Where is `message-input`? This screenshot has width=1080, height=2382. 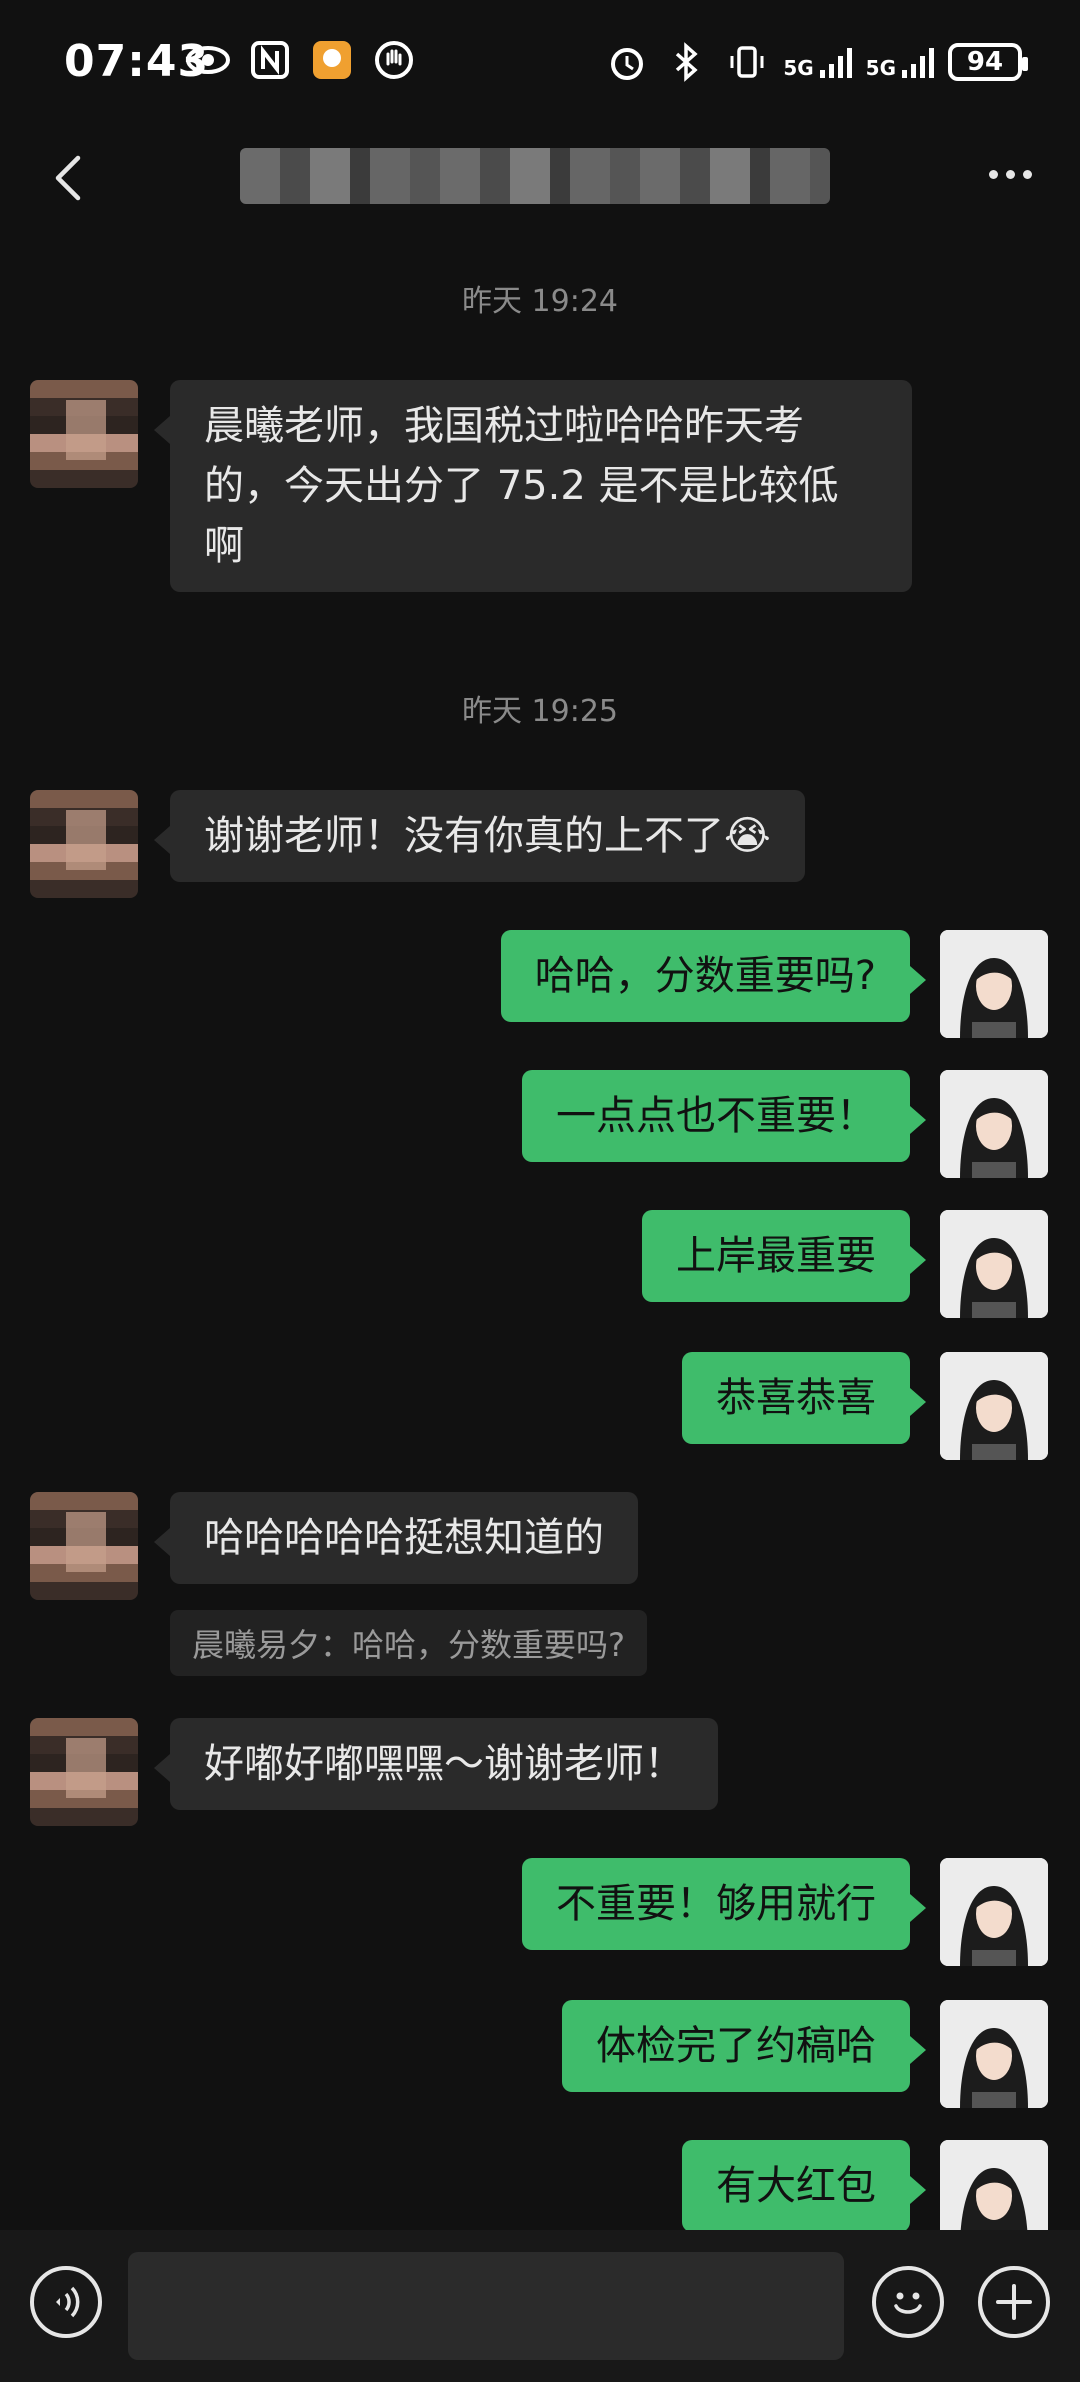 message-input is located at coordinates (486, 2306).